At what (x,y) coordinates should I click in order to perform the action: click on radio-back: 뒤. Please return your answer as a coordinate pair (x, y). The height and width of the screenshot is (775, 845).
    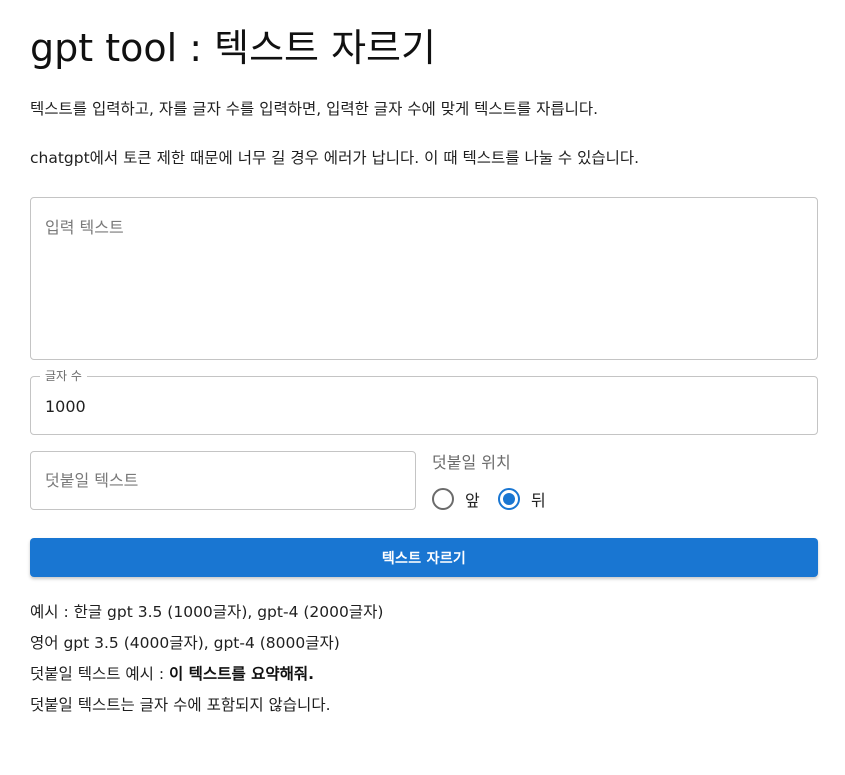
    Looking at the image, I should click on (522, 499).